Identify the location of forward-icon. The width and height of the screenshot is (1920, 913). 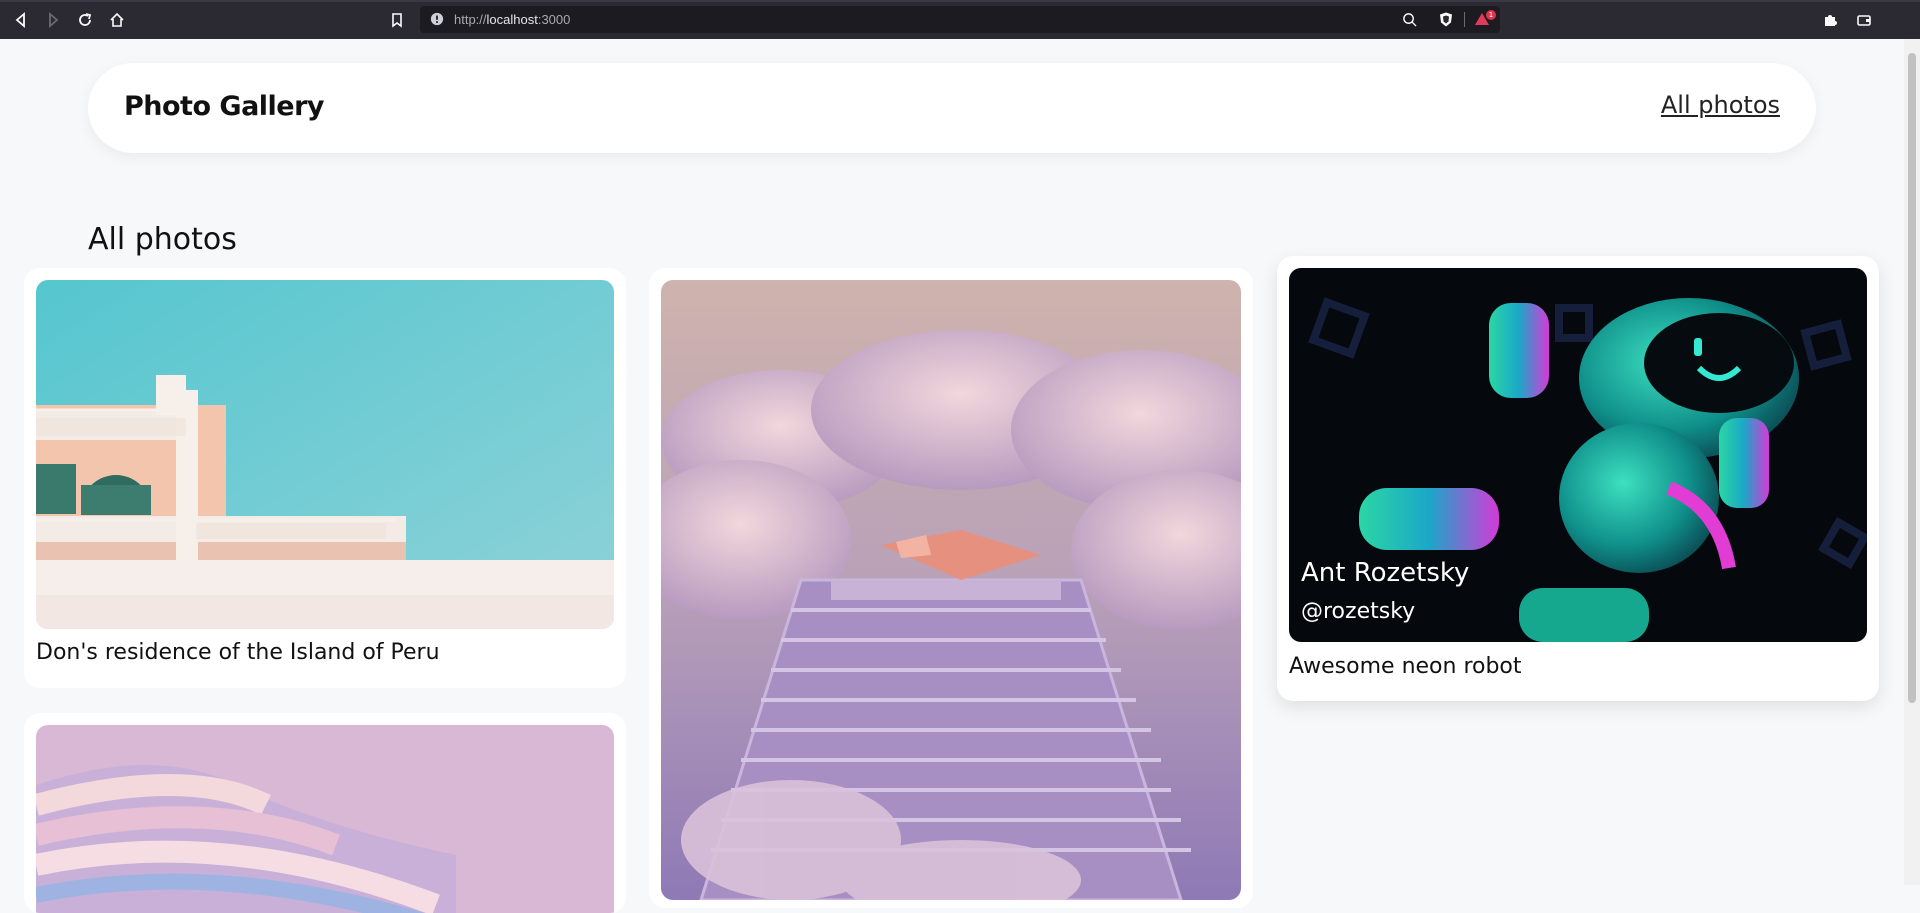
(54, 20).